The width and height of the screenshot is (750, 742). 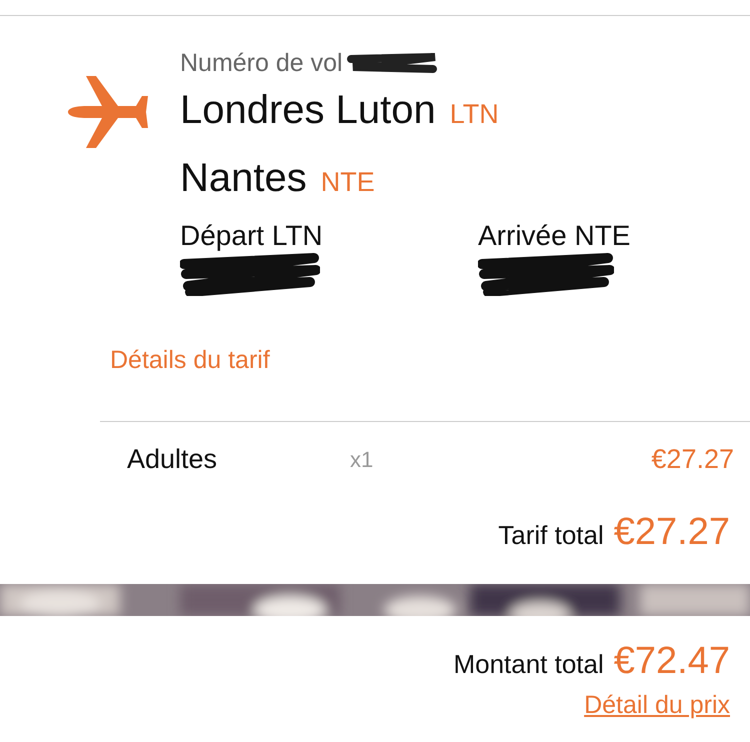 What do you see at coordinates (430, 360) in the screenshot?
I see `fare-details-link: Détails du tarif` at bounding box center [430, 360].